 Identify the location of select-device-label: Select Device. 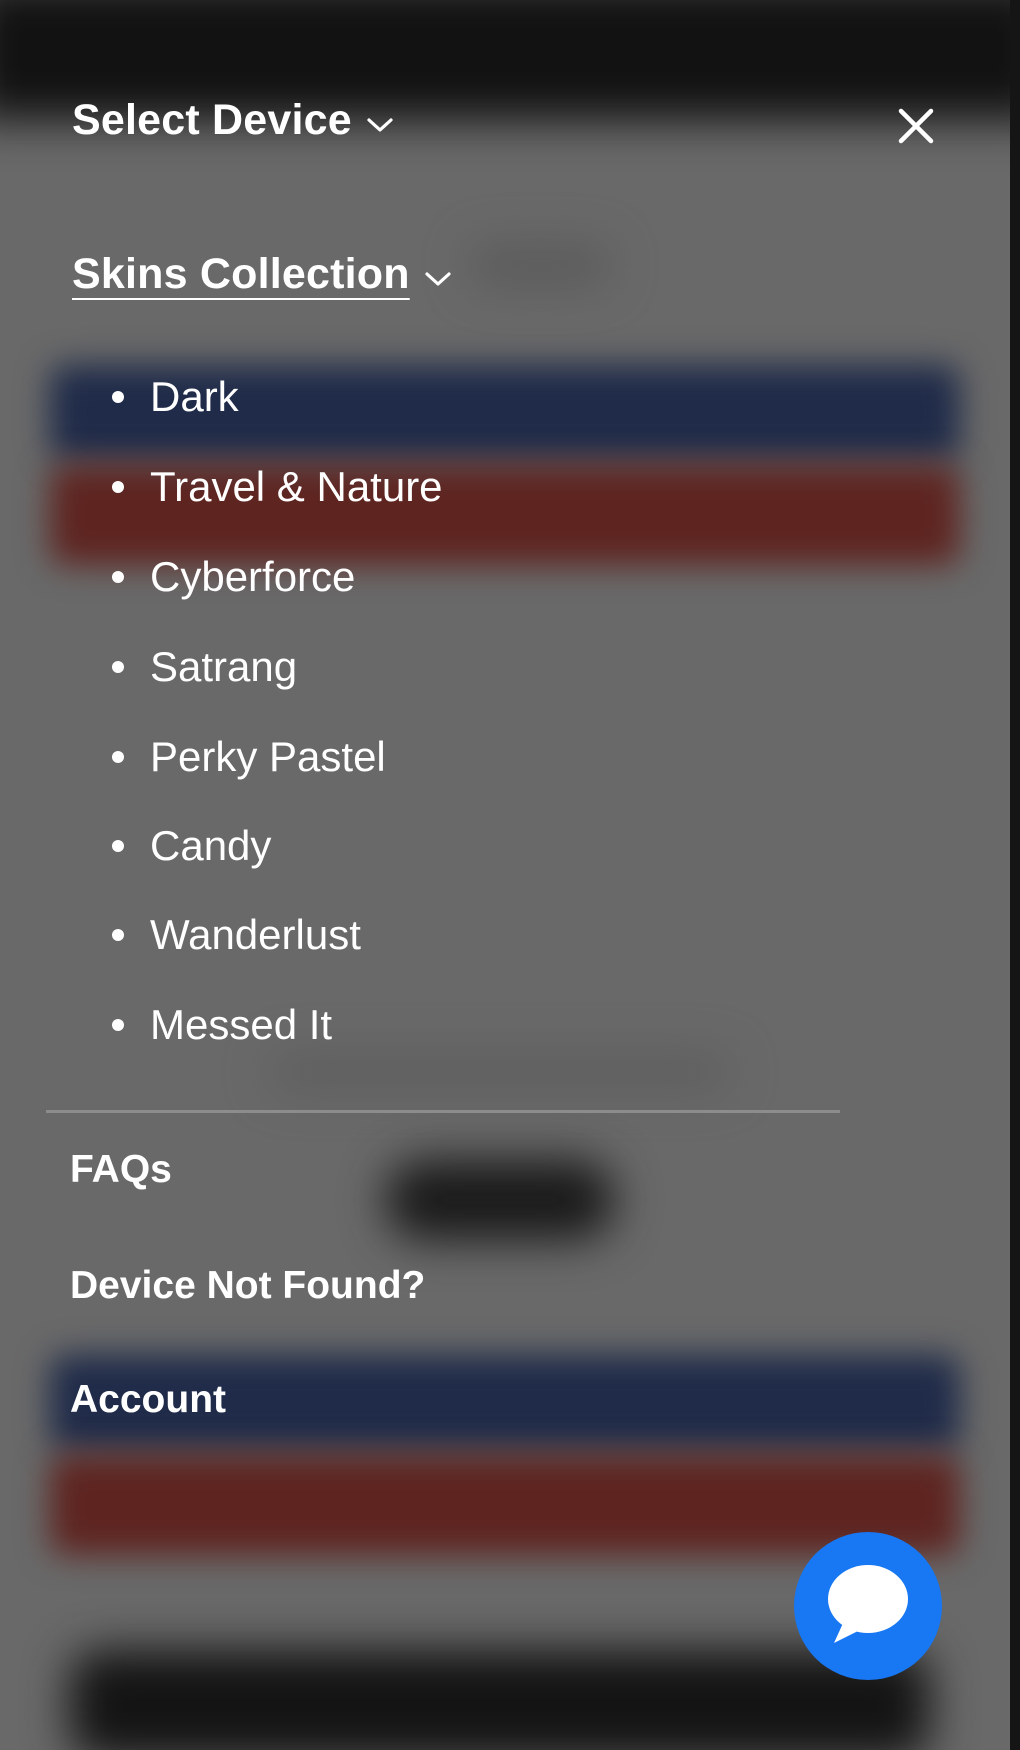
(212, 120).